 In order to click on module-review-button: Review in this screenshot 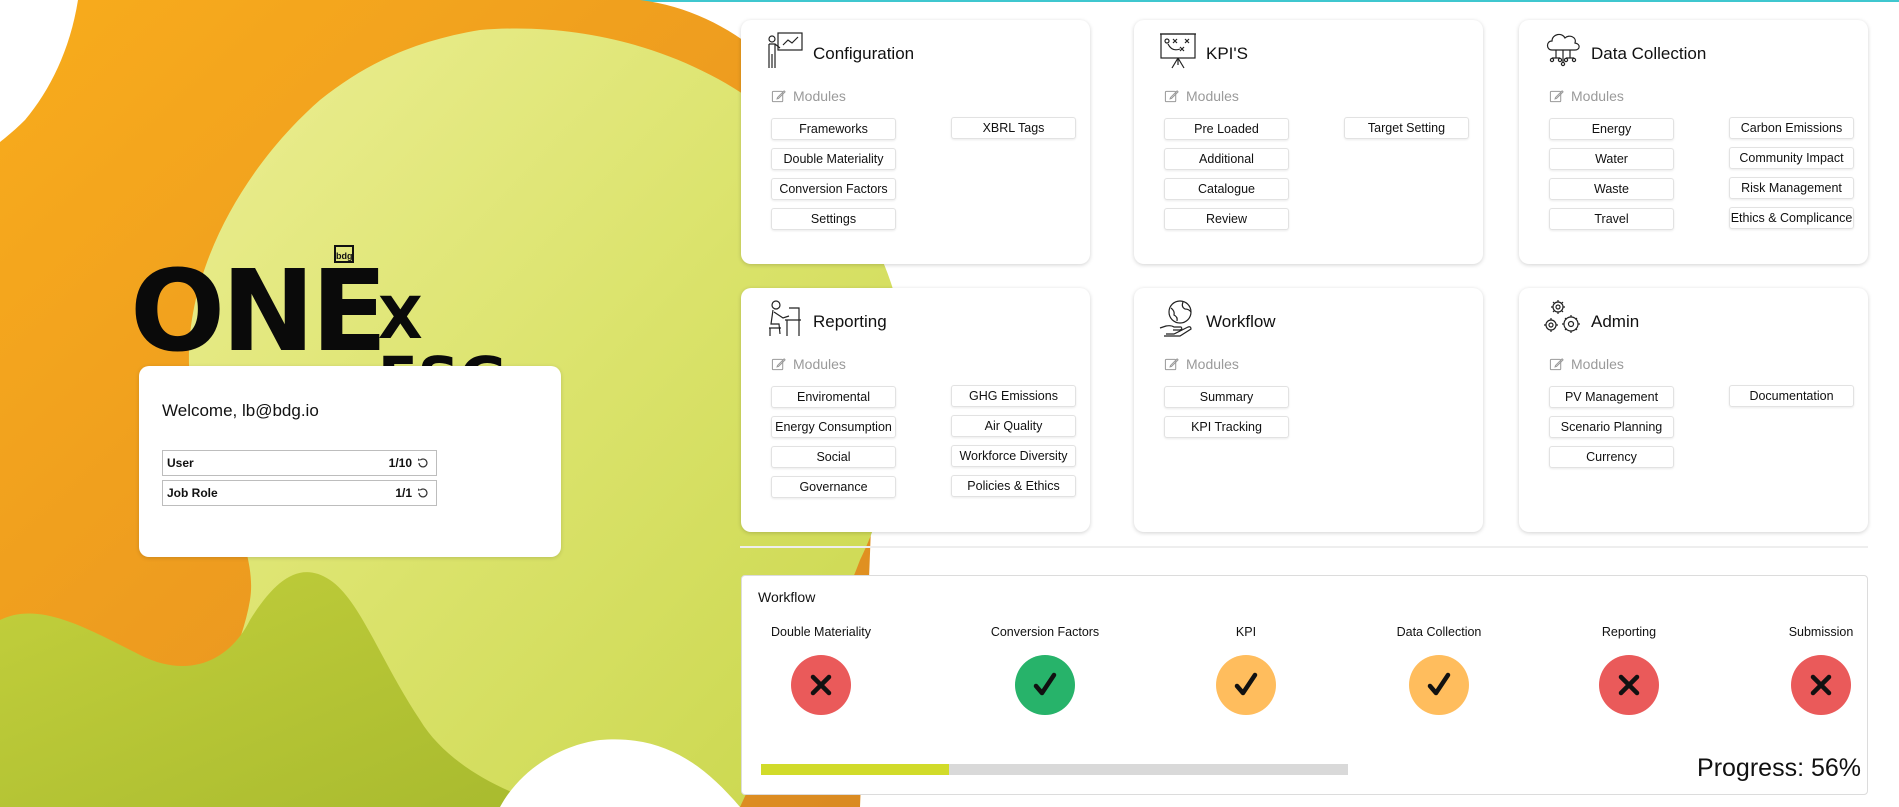, I will do `click(1226, 219)`.